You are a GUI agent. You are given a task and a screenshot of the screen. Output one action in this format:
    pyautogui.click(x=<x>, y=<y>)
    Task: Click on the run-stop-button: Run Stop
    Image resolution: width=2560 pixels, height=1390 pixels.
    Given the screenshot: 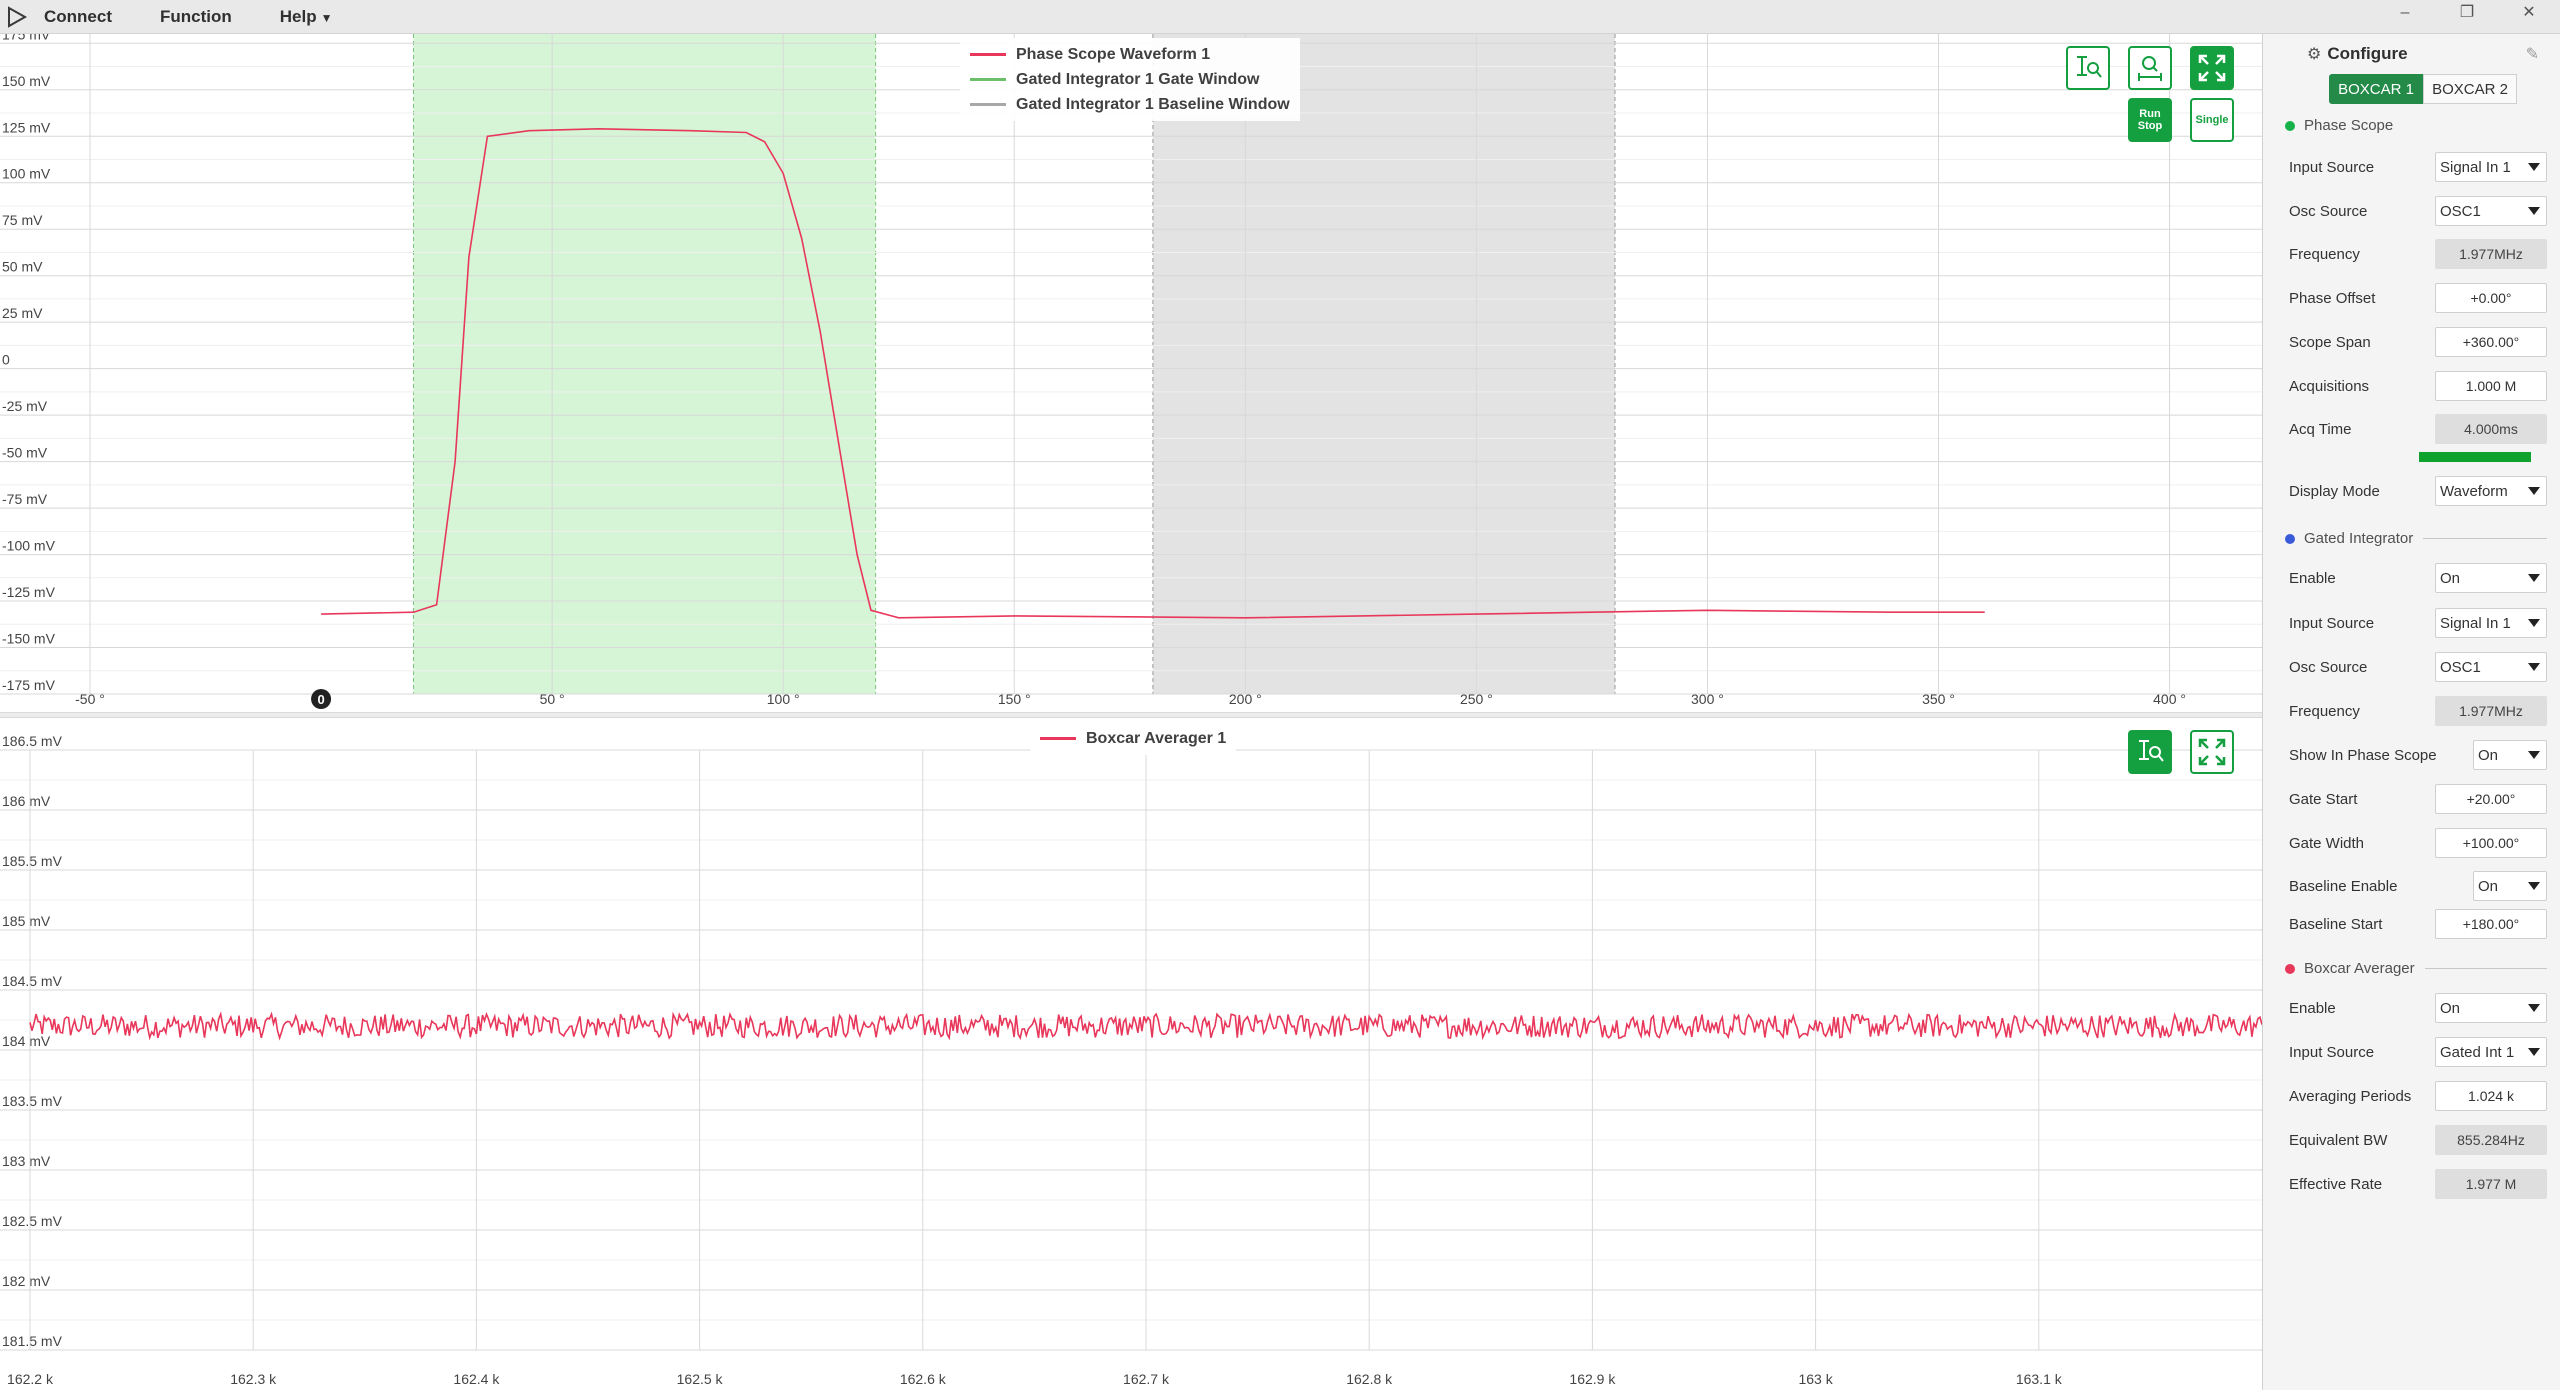 What is the action you would take?
    pyautogui.click(x=2150, y=120)
    